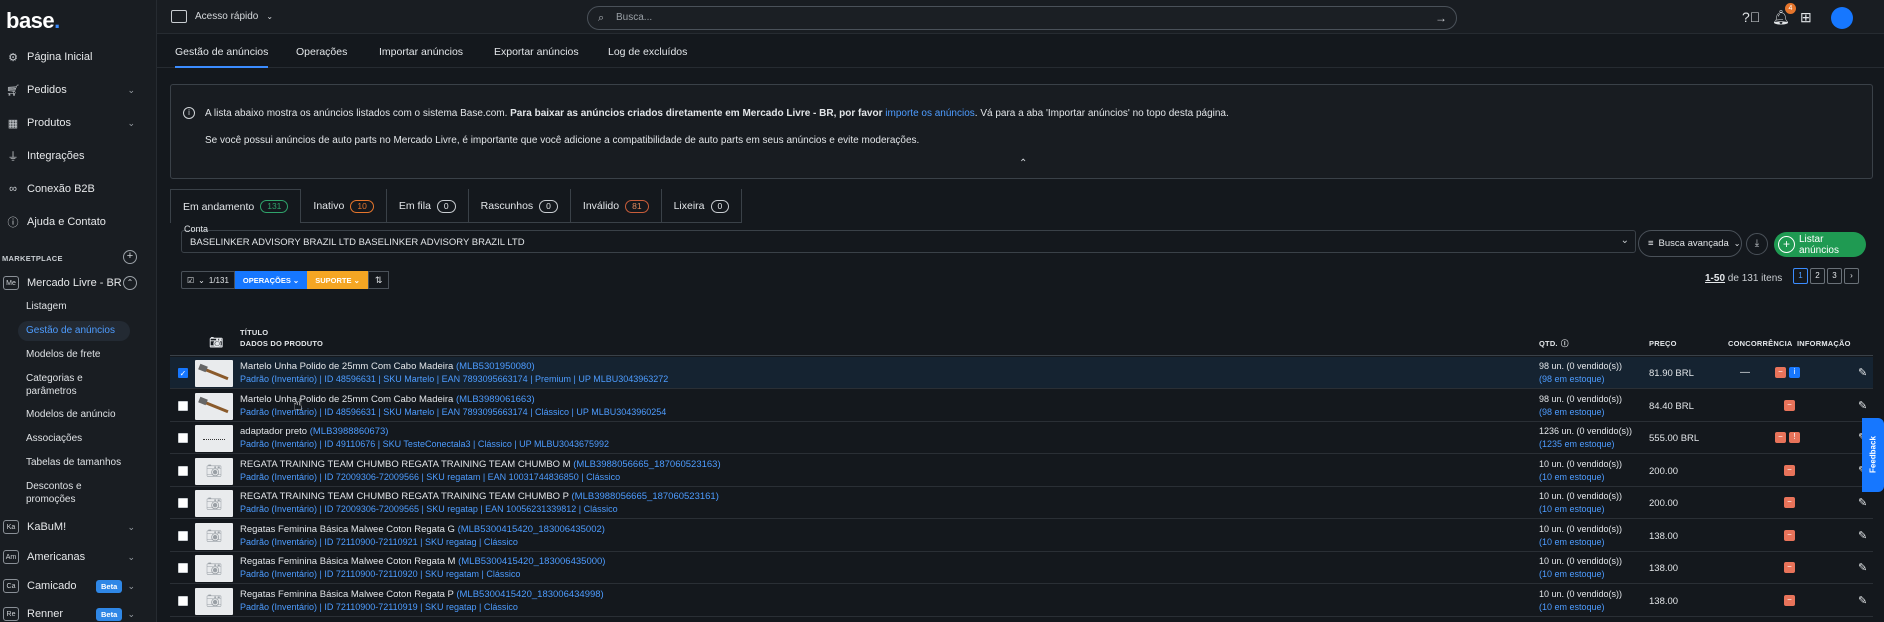 The image size is (1884, 622). Describe the element at coordinates (1663, 343) in the screenshot. I see `column-header-price: PREÇO` at that location.